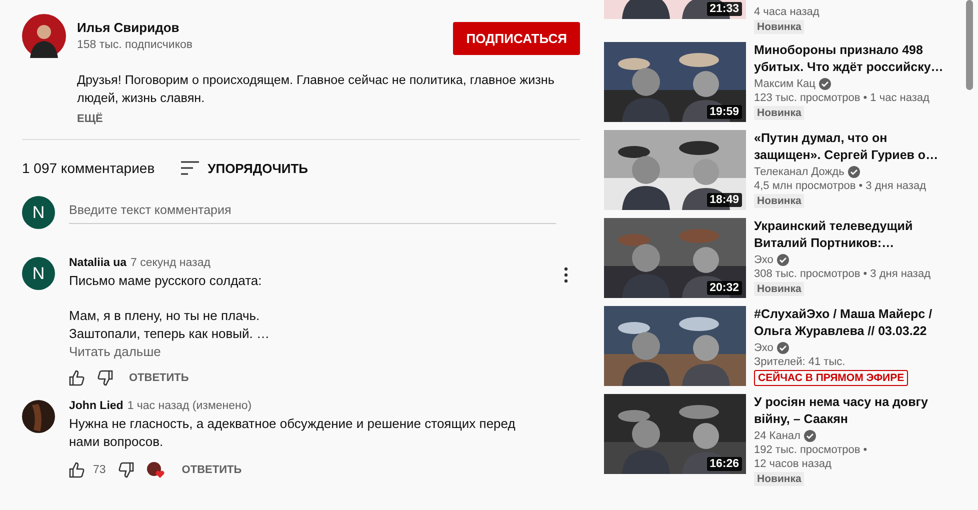  What do you see at coordinates (96, 406) in the screenshot?
I see `comment-author: John Lied` at bounding box center [96, 406].